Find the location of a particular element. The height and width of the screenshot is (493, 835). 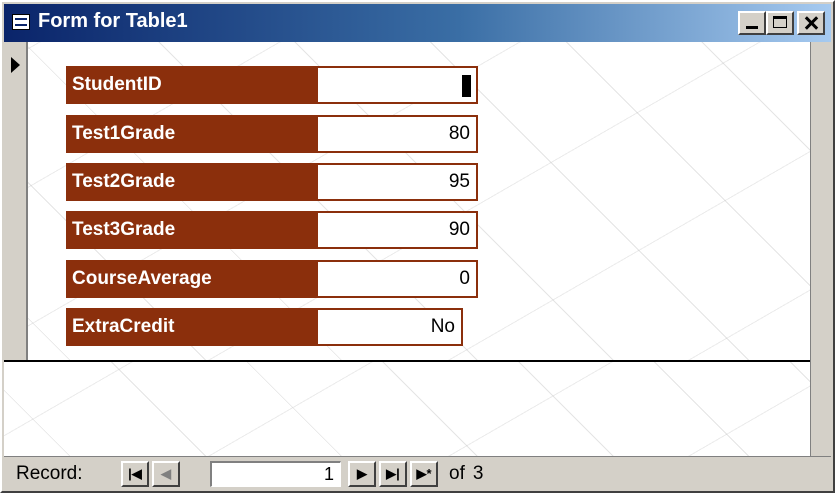

studentid-label: StudentID is located at coordinates (191, 85).